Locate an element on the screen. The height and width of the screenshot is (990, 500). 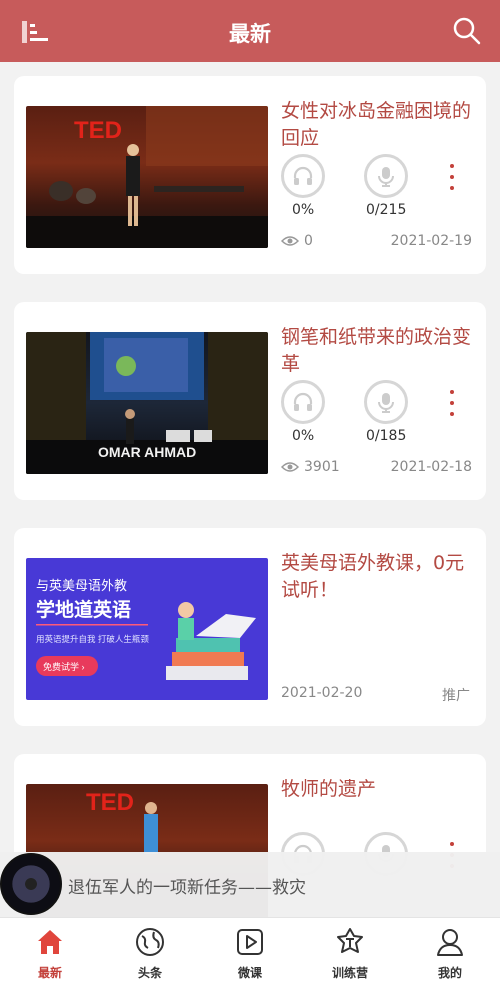
page-title: 最新 is located at coordinates (250, 34).